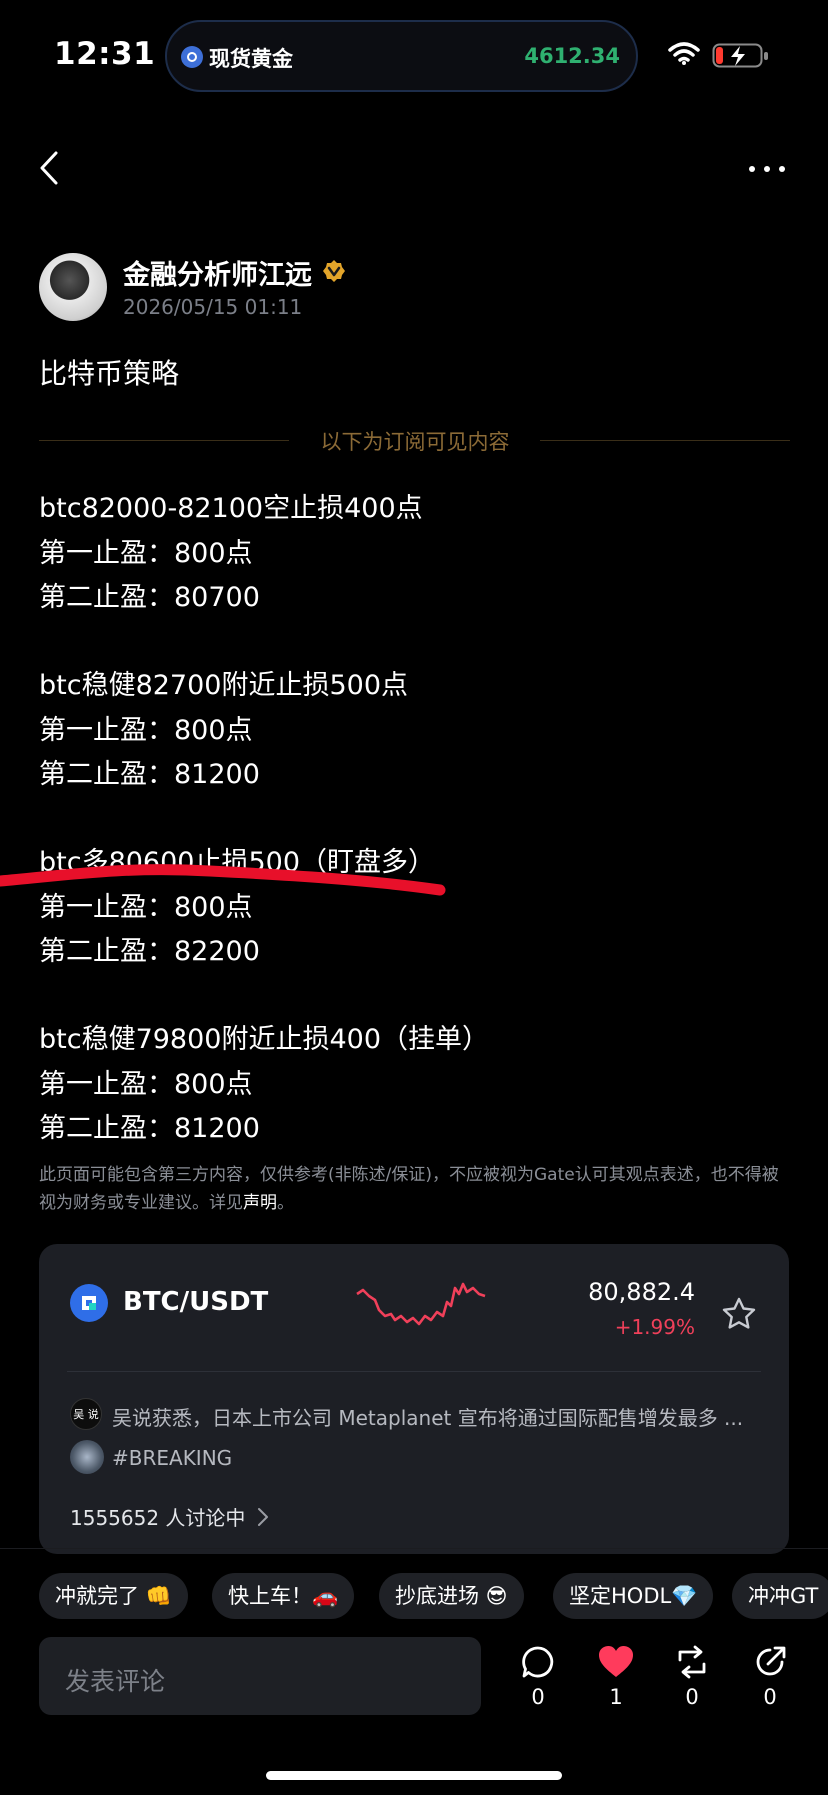 The image size is (828, 1795). Describe the element at coordinates (260, 1203) in the screenshot. I see `disclaimer-link: 声明` at that location.